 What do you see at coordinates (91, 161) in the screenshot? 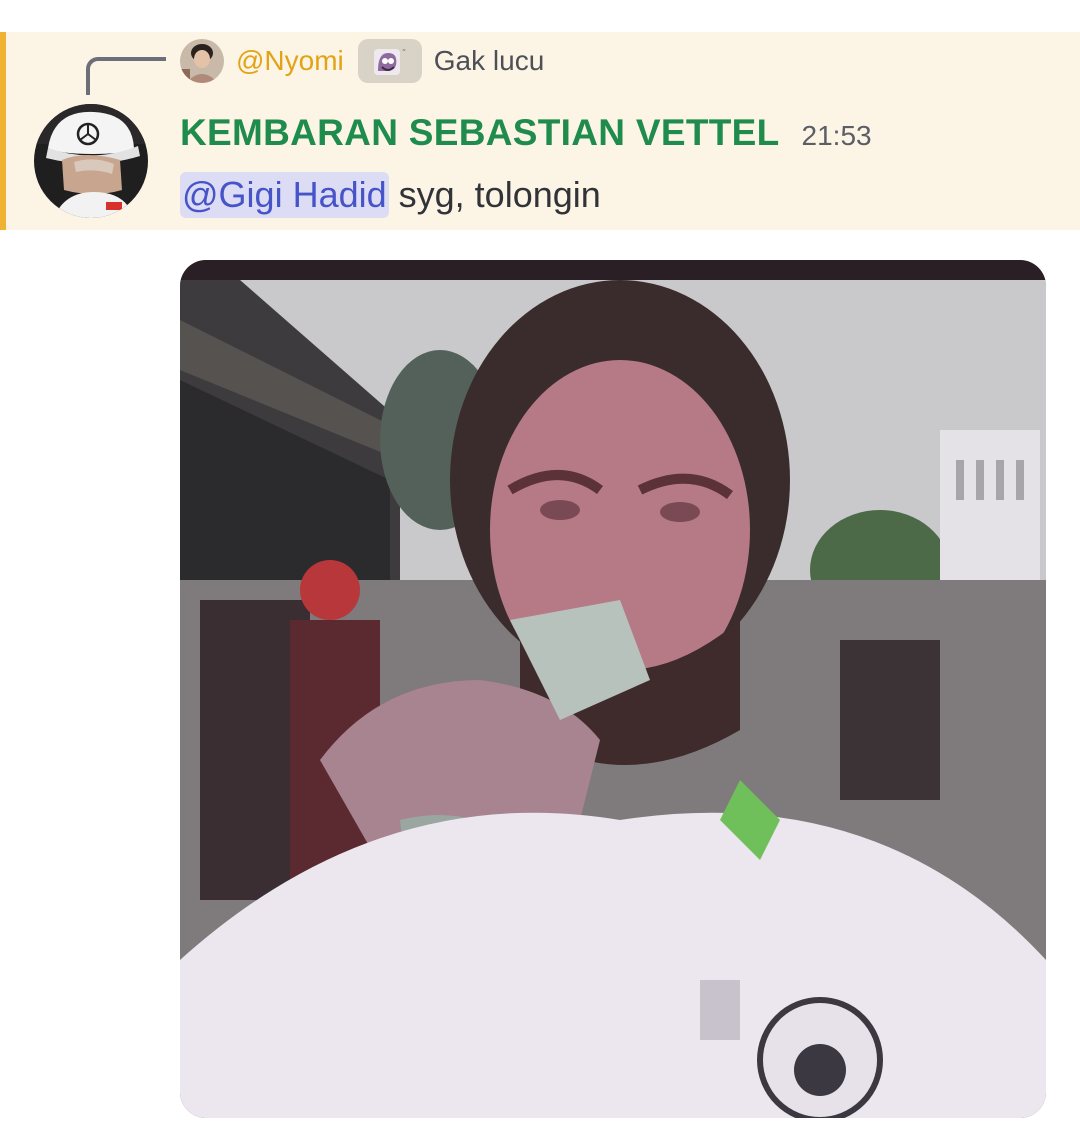
I see `author-avatar` at bounding box center [91, 161].